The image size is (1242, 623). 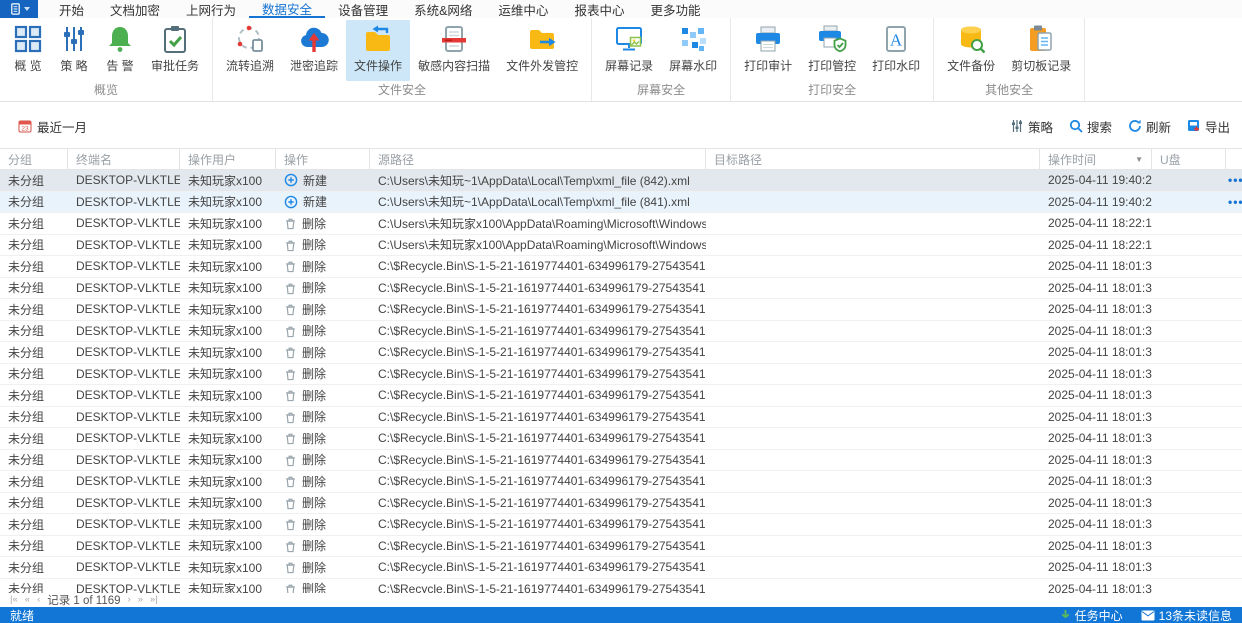 I want to click on tab-9: 更多功能, so click(x=675, y=9).